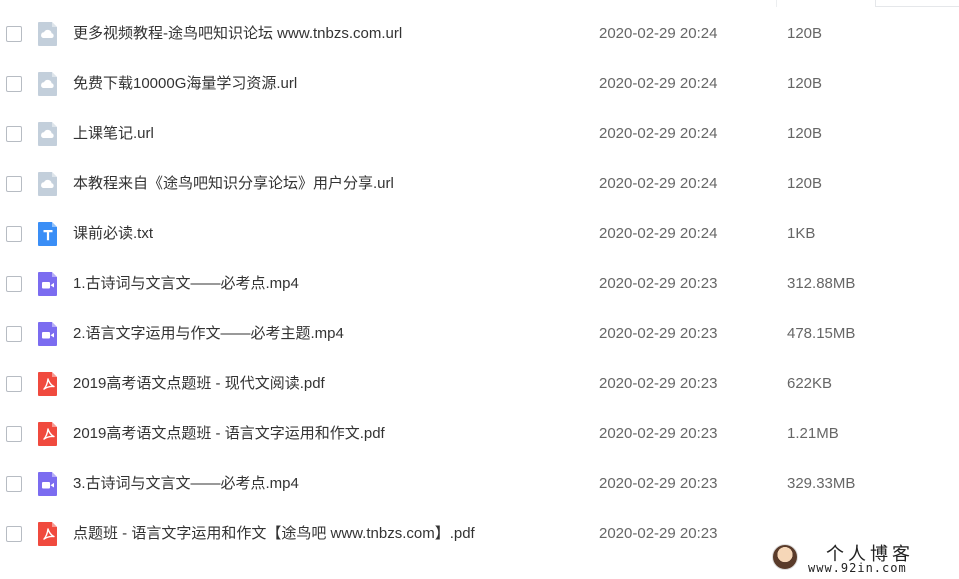 This screenshot has height=579, width=959. What do you see at coordinates (48, 234) in the screenshot?
I see `txt-file-icon` at bounding box center [48, 234].